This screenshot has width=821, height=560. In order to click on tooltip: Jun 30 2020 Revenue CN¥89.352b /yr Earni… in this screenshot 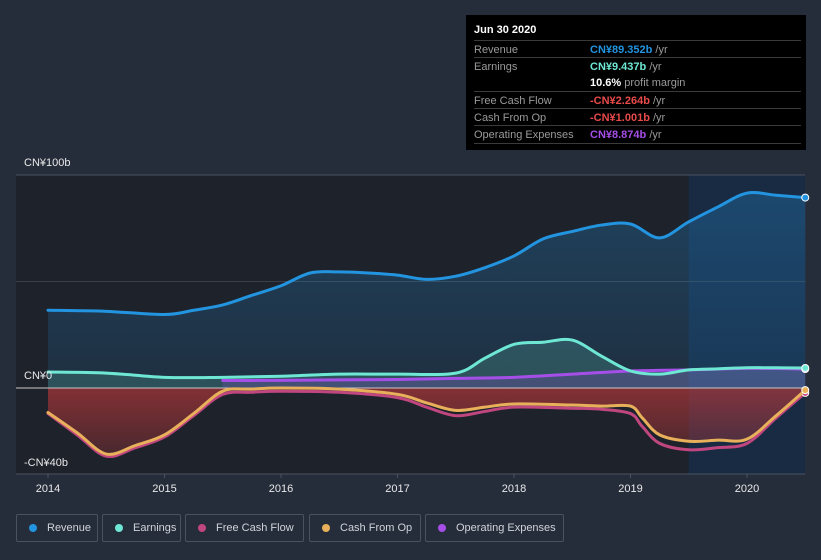, I will do `click(636, 82)`.